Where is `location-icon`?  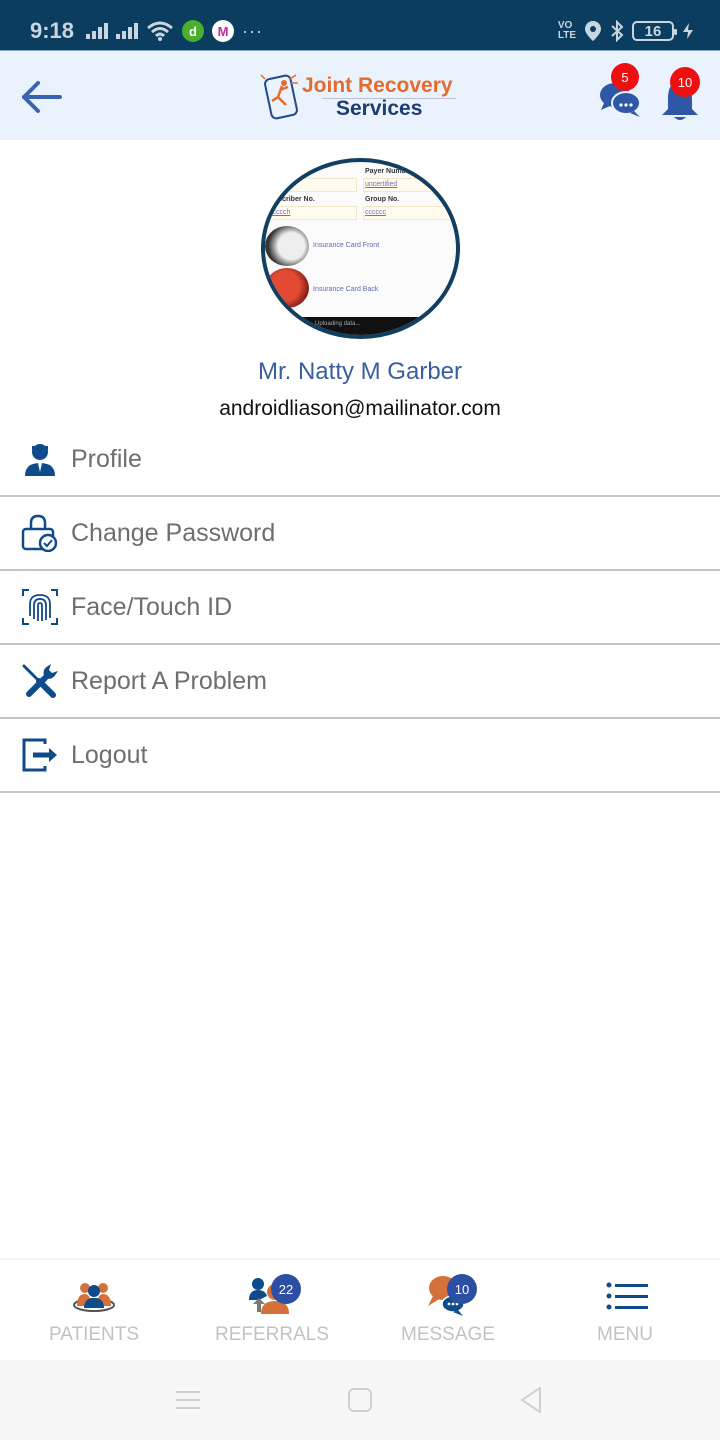
location-icon is located at coordinates (593, 31).